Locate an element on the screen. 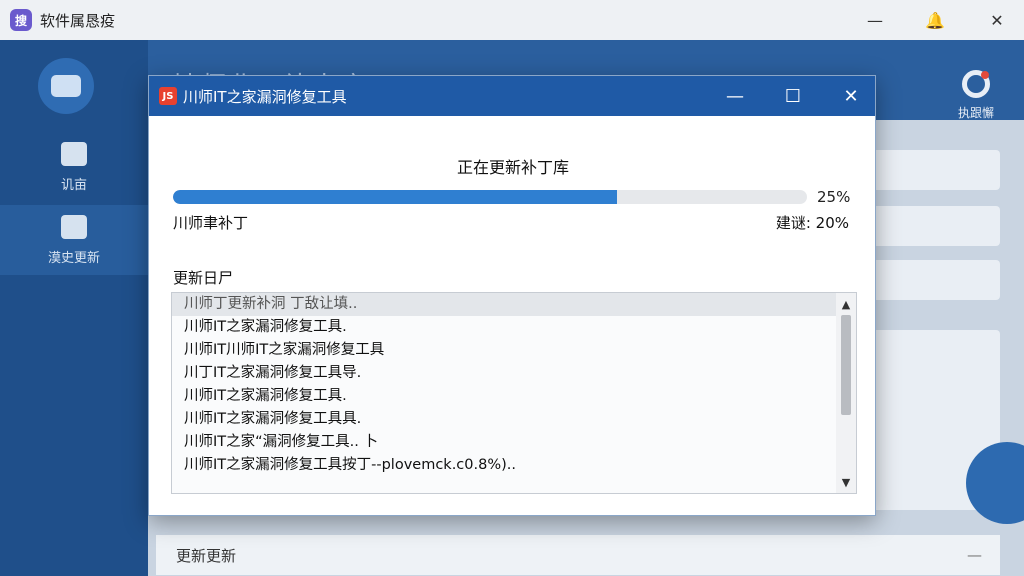  log-line: 川师丁更新补洞 丁敌让填.. is located at coordinates (504, 304).